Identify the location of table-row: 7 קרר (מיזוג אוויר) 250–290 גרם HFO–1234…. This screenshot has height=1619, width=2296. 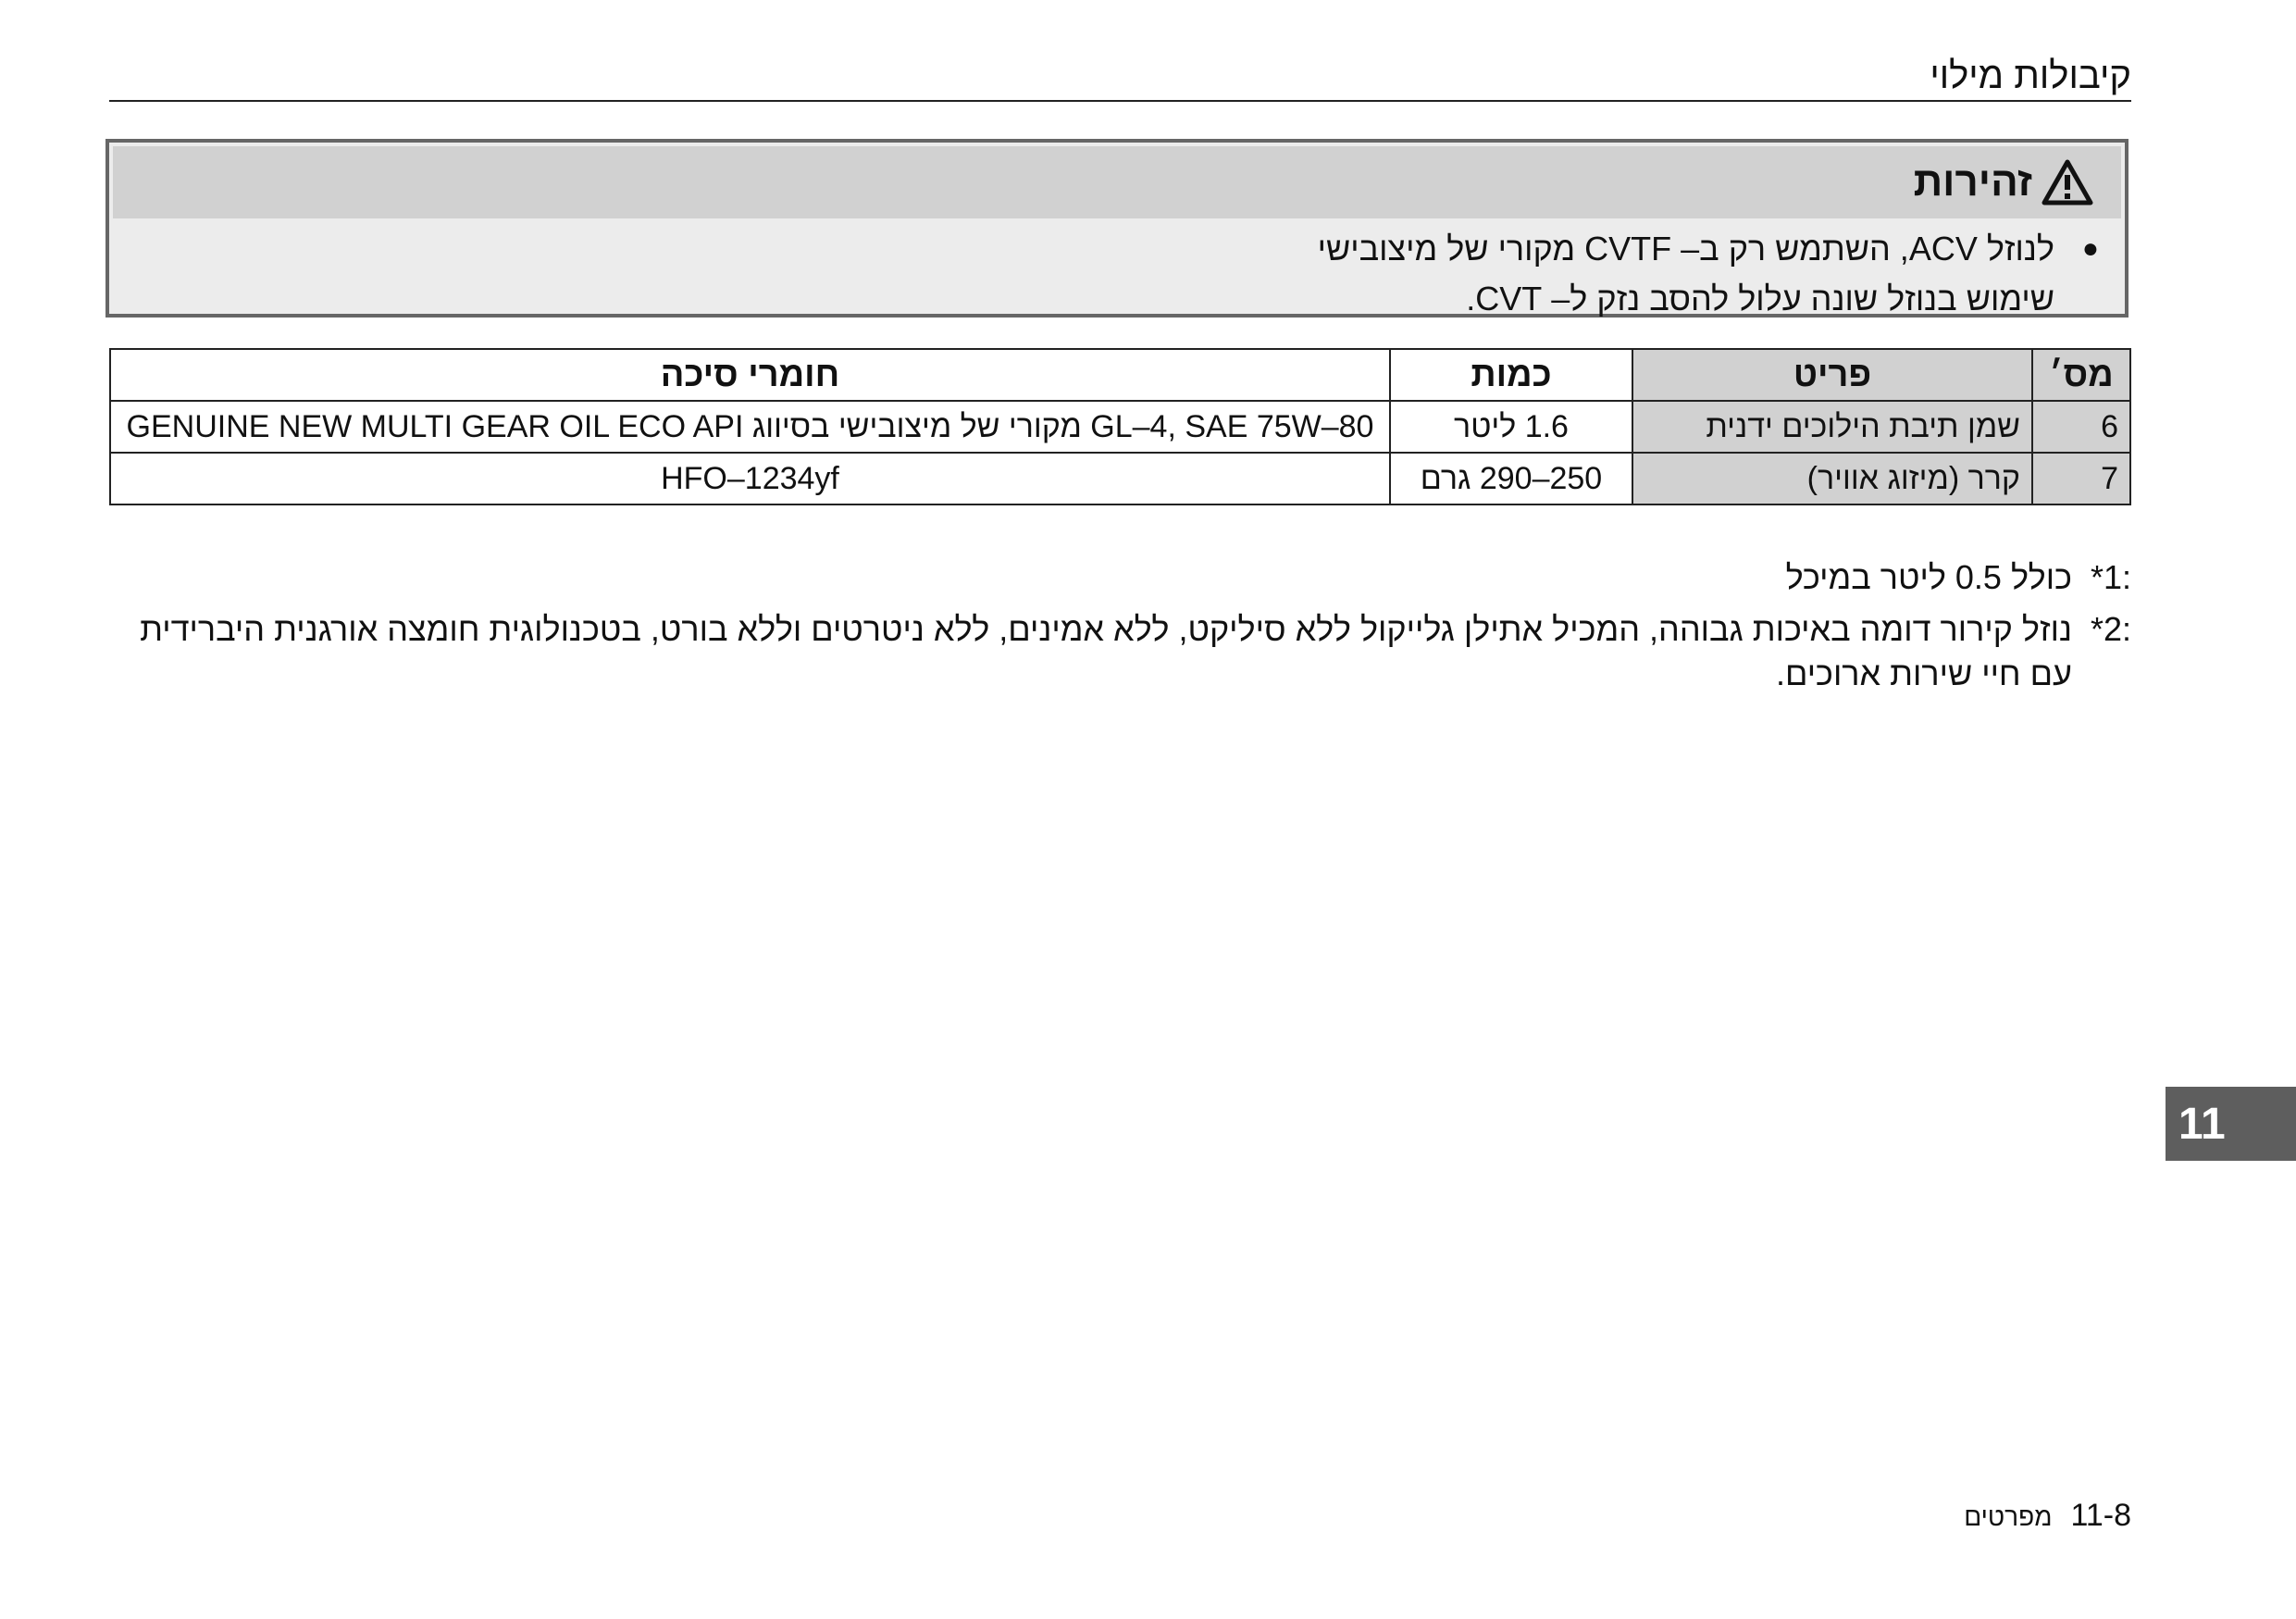
(1120, 479).